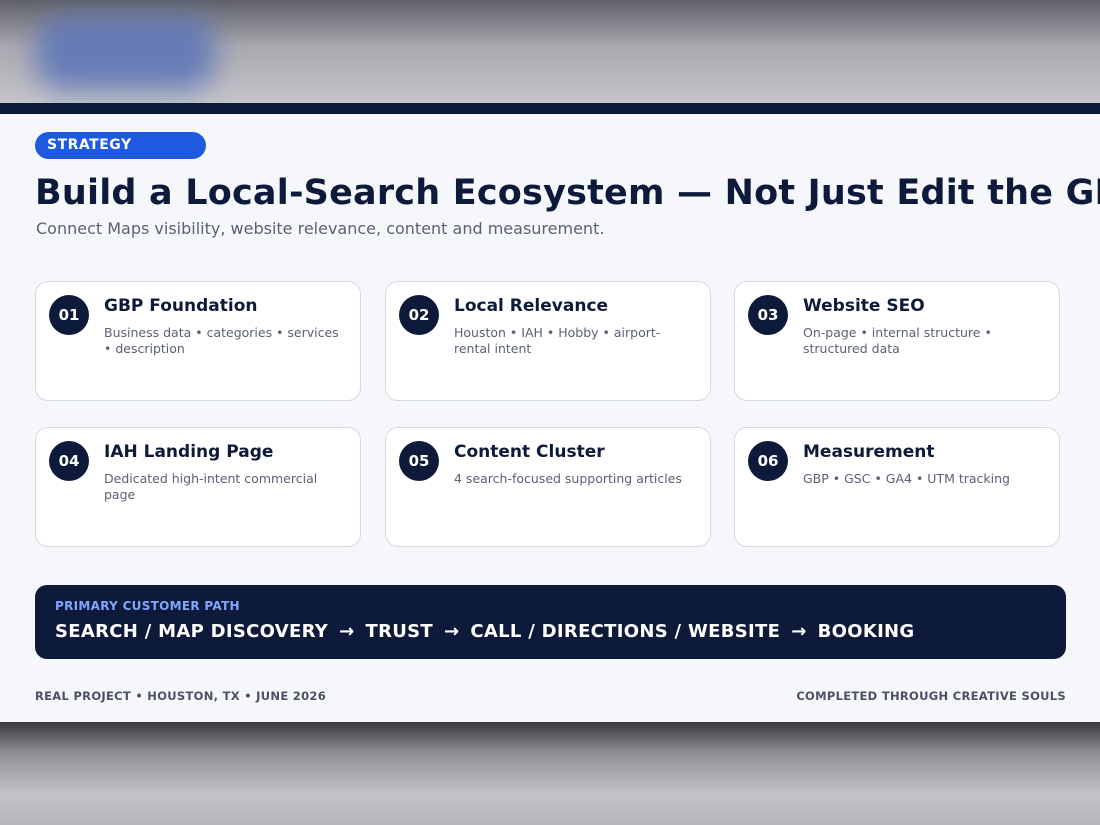  I want to click on customer-path-label: PRIMARY CUSTOMER PATH, so click(147, 606).